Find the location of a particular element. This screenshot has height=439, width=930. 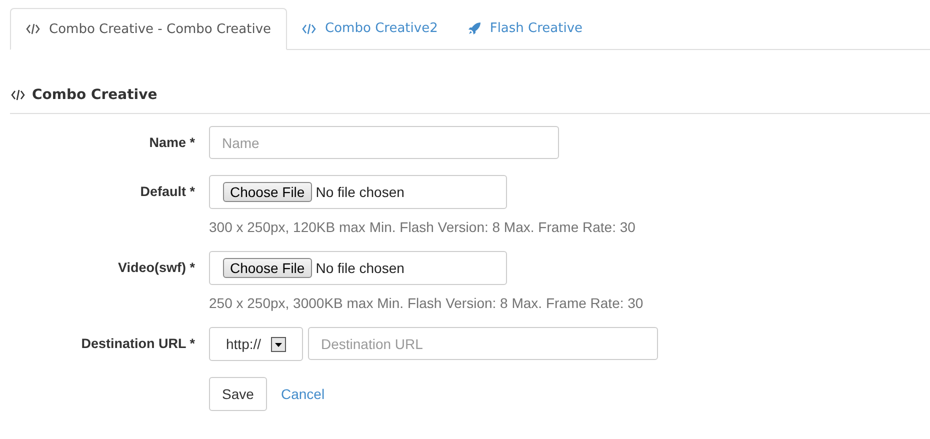

field-label: Default * is located at coordinates (167, 192).